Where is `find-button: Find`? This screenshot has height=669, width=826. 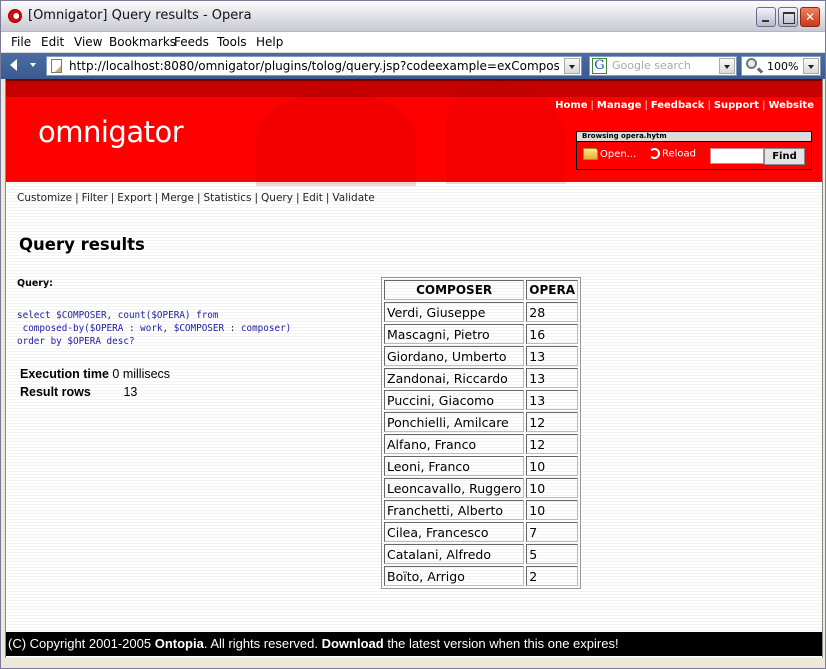 find-button: Find is located at coordinates (784, 156).